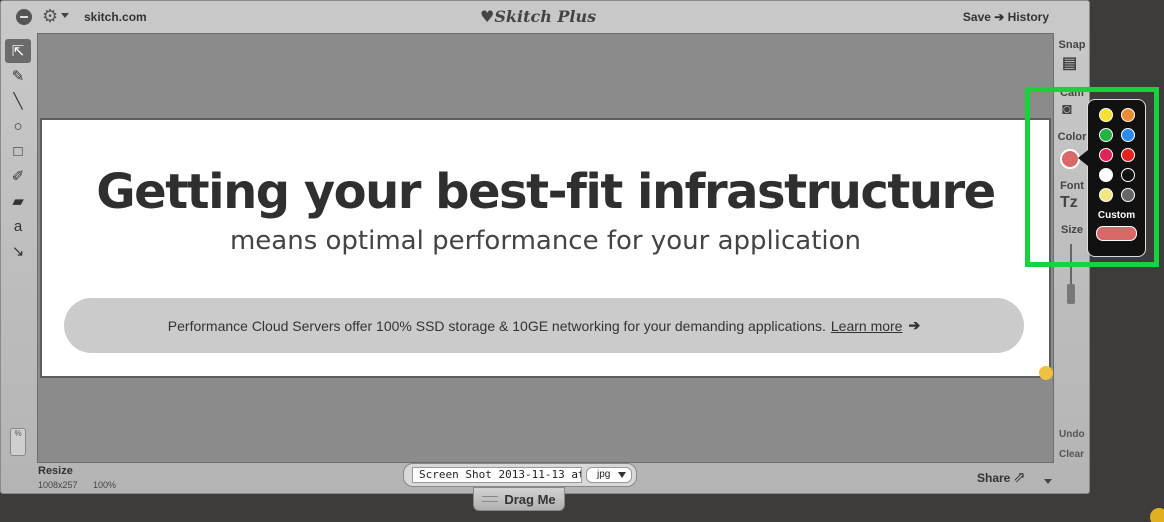 The image size is (1164, 522). Describe the element at coordinates (18, 76) in the screenshot. I see `pencil-tool-icon: ✎` at that location.